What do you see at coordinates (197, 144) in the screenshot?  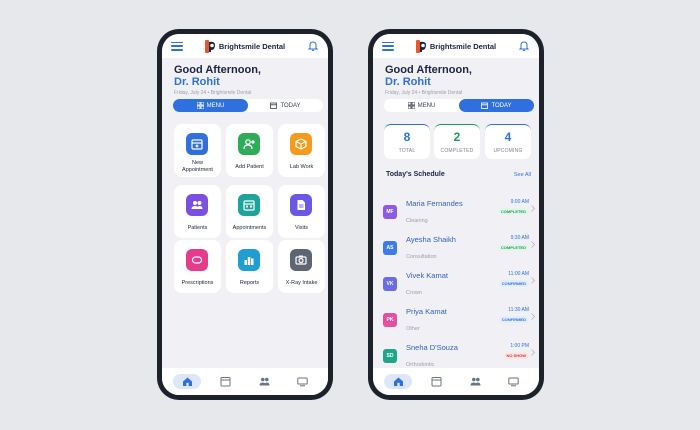 I see `calendar-plus-icon` at bounding box center [197, 144].